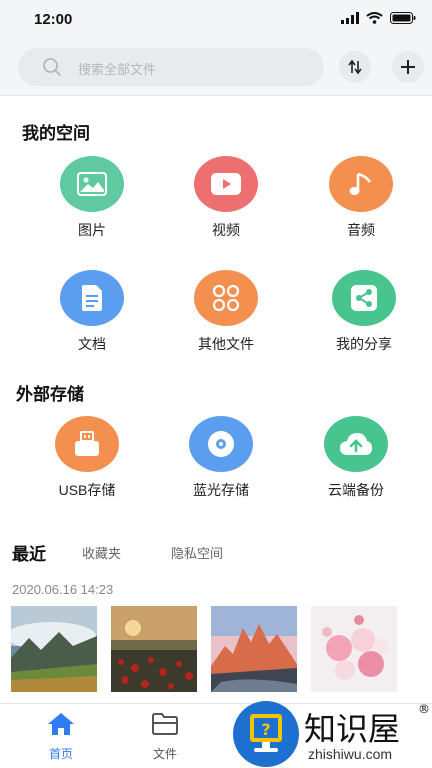  I want to click on tile-audio: 音频, so click(361, 211).